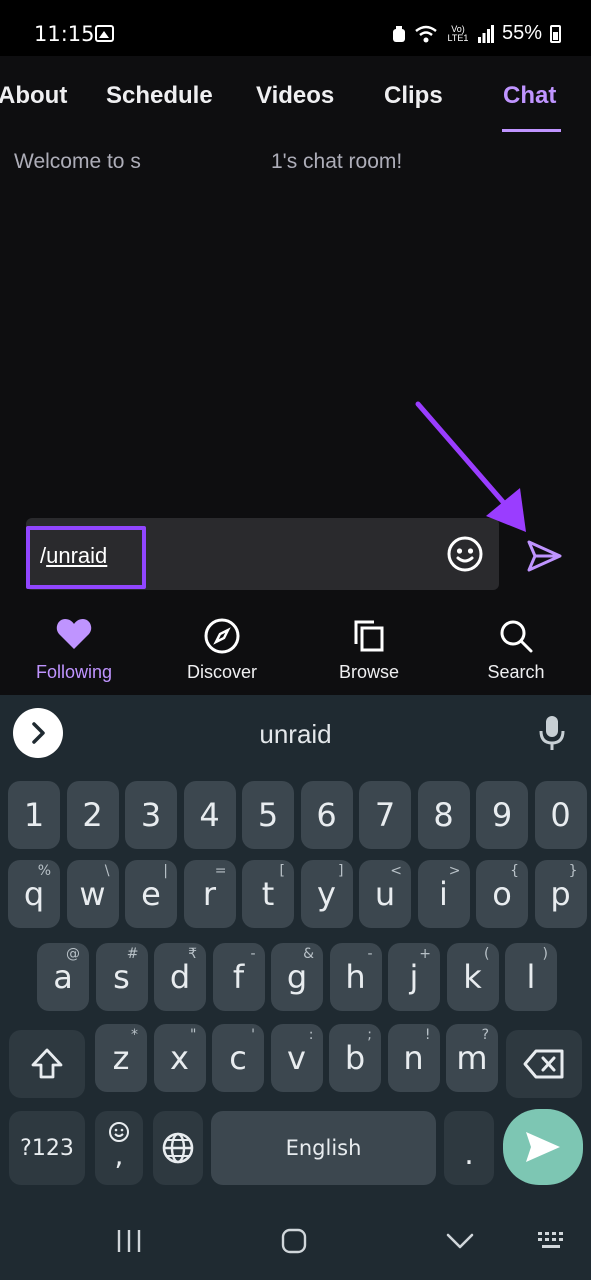 Image resolution: width=591 pixels, height=1280 pixels. What do you see at coordinates (74, 652) in the screenshot?
I see `nav-following: Following` at bounding box center [74, 652].